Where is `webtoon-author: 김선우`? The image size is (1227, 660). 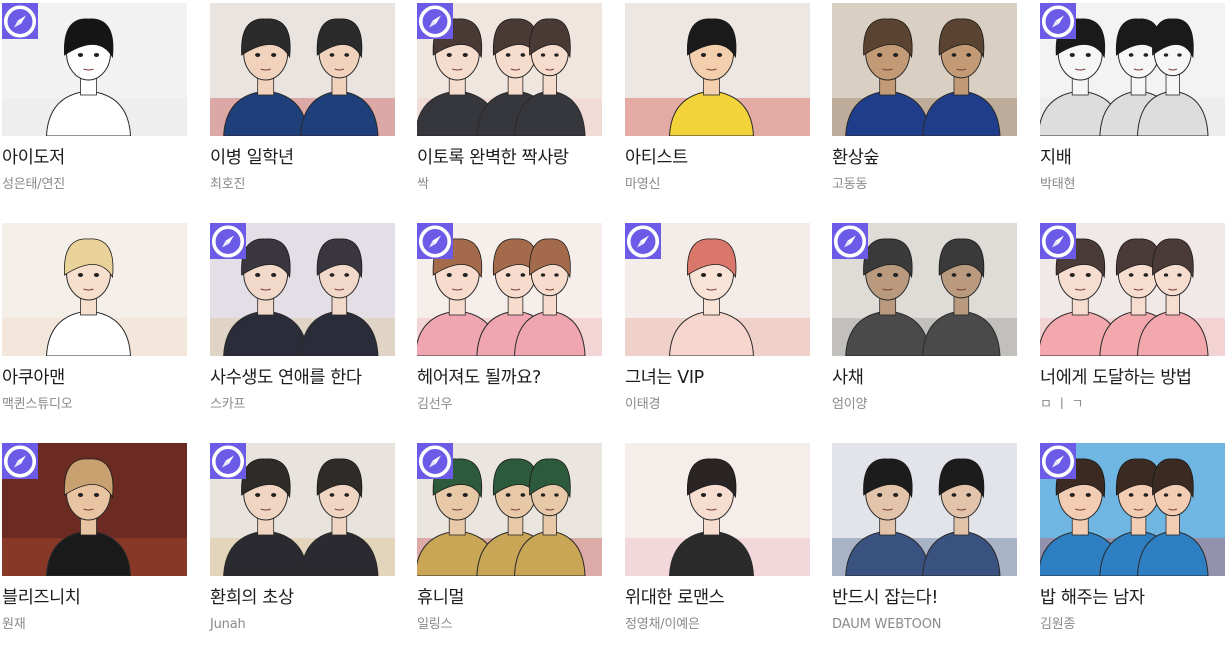 webtoon-author: 김선우 is located at coordinates (435, 404).